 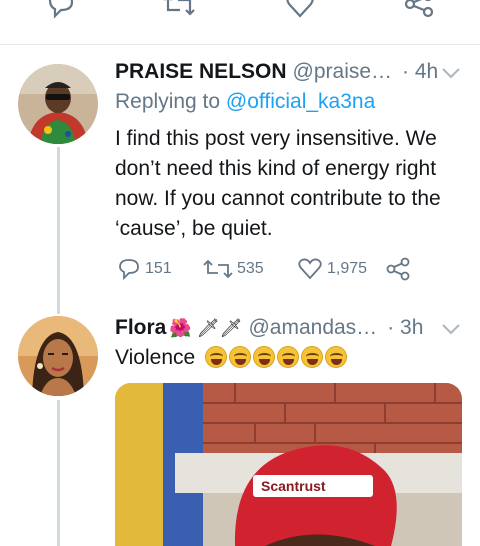 What do you see at coordinates (155, 357) in the screenshot?
I see `tweet-text-content: Violence` at bounding box center [155, 357].